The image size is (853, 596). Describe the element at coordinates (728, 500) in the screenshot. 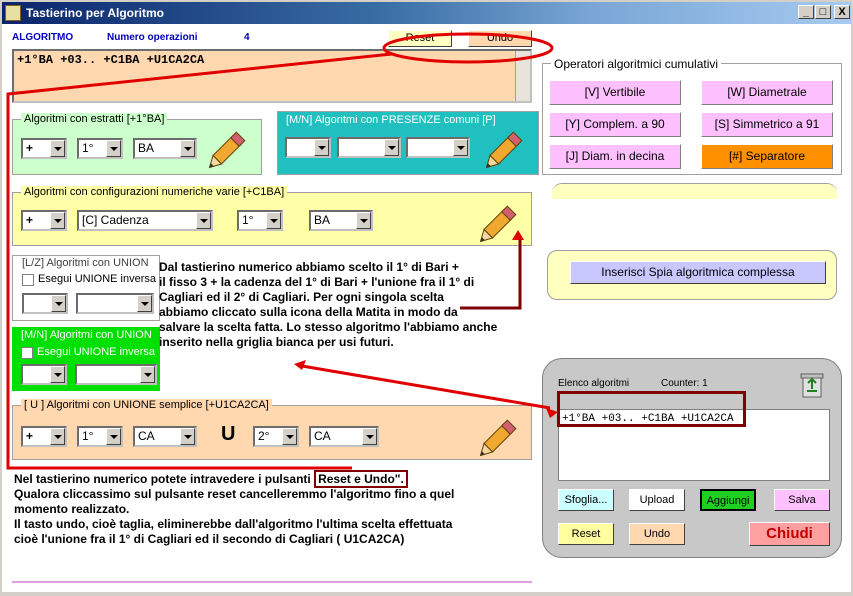

I see `aggiungi-button: Aggiungi` at that location.